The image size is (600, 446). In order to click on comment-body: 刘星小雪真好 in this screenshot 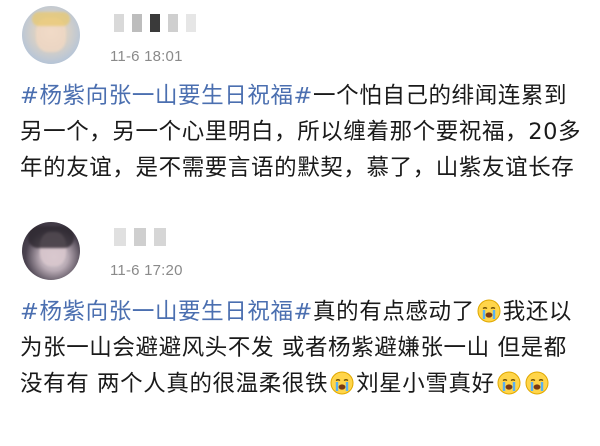, I will do `click(425, 384)`.